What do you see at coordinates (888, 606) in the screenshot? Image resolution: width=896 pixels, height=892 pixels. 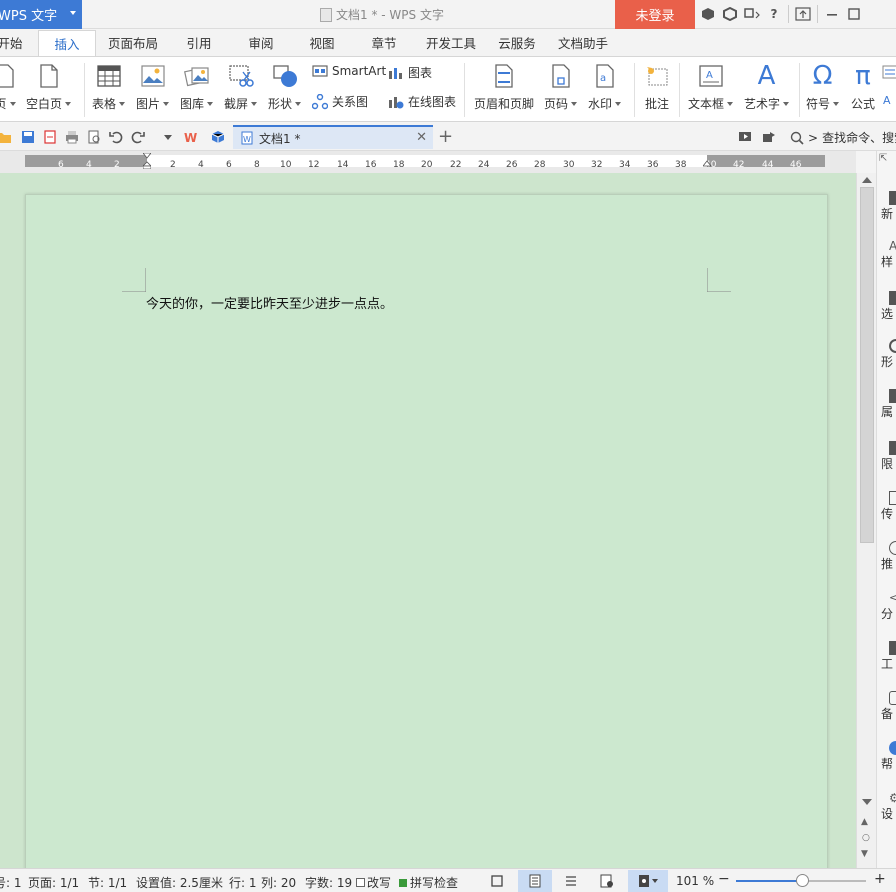 I see `sidebar-item-share: <分` at bounding box center [888, 606].